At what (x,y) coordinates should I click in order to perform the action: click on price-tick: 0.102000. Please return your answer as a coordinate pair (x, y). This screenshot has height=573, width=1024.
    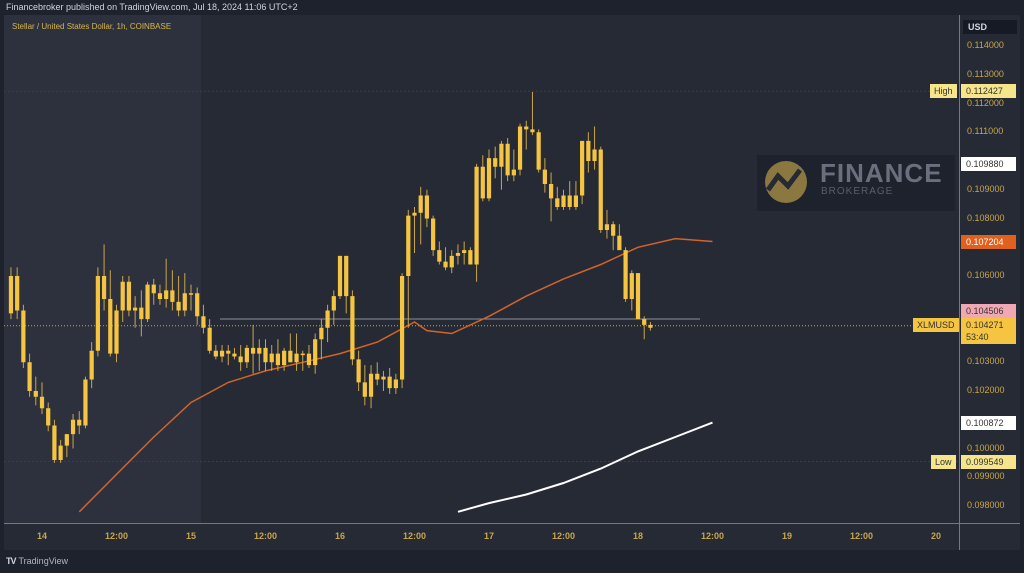
    Looking at the image, I should click on (986, 390).